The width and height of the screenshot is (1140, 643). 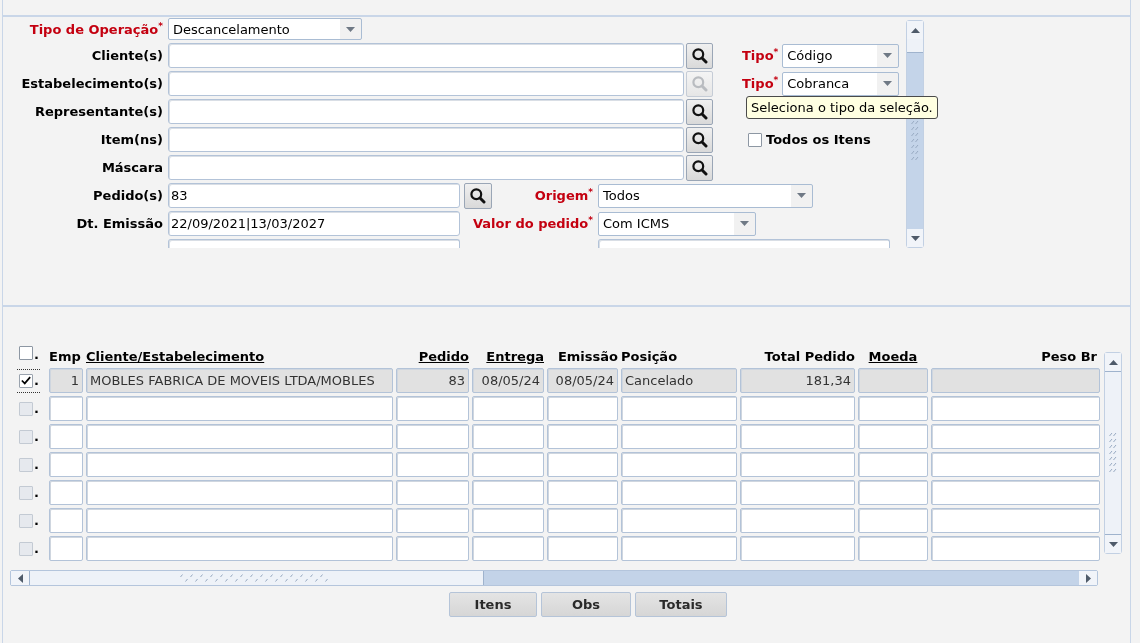 What do you see at coordinates (314, 195) in the screenshot?
I see `text-field: 83` at bounding box center [314, 195].